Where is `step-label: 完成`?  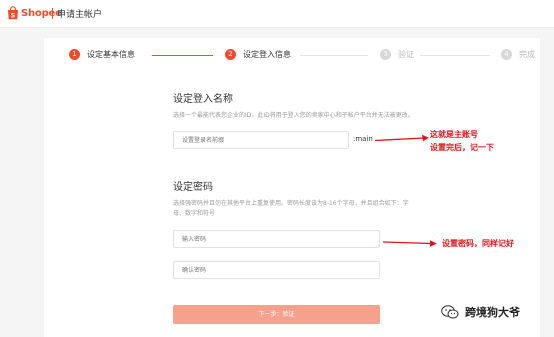 step-label: 完成 is located at coordinates (527, 54).